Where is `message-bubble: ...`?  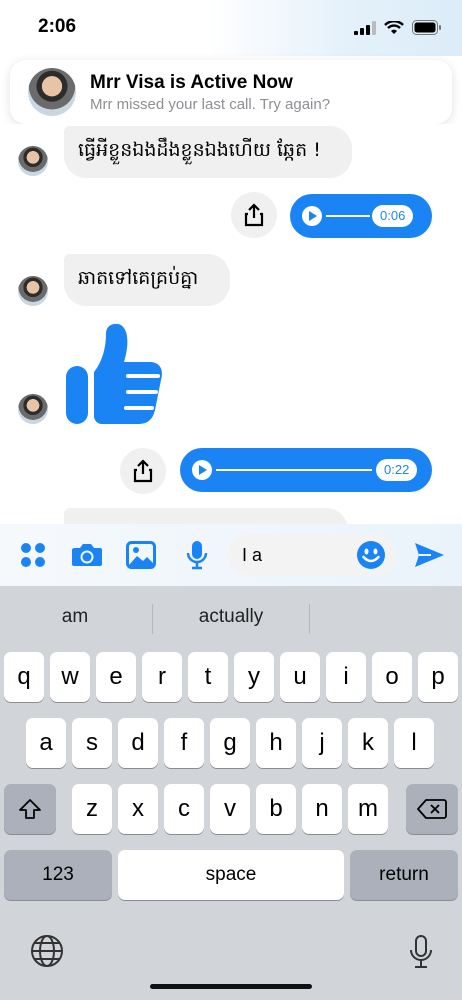
message-bubble: ... is located at coordinates (206, 516).